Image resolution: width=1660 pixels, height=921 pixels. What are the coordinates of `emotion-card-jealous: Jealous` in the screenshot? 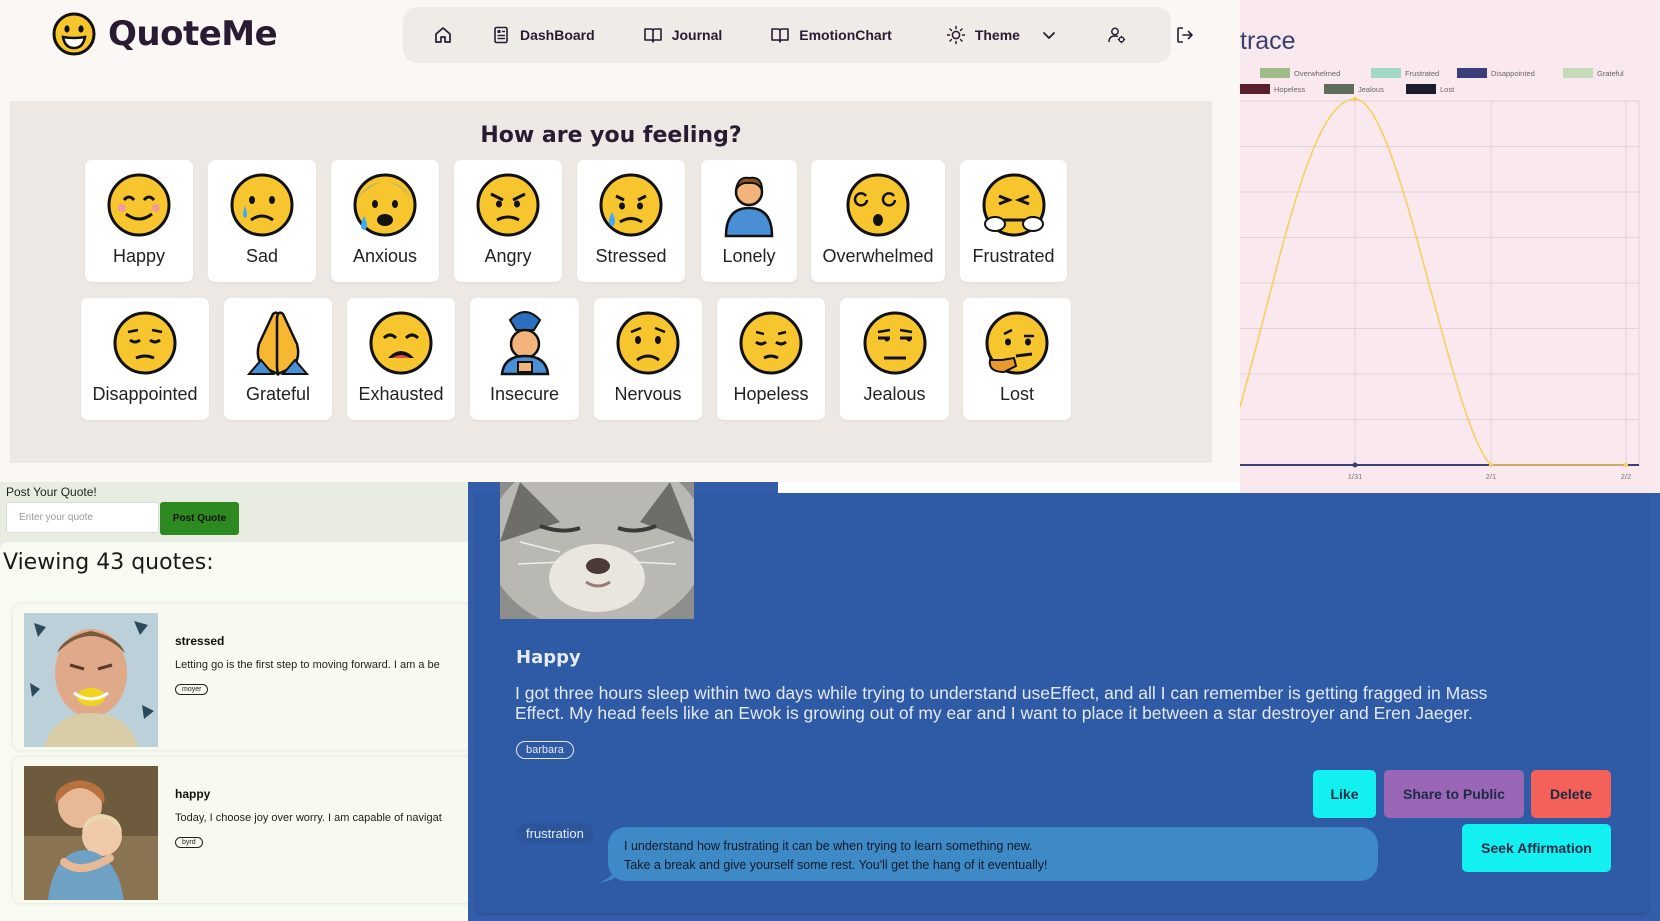 It's located at (894, 359).